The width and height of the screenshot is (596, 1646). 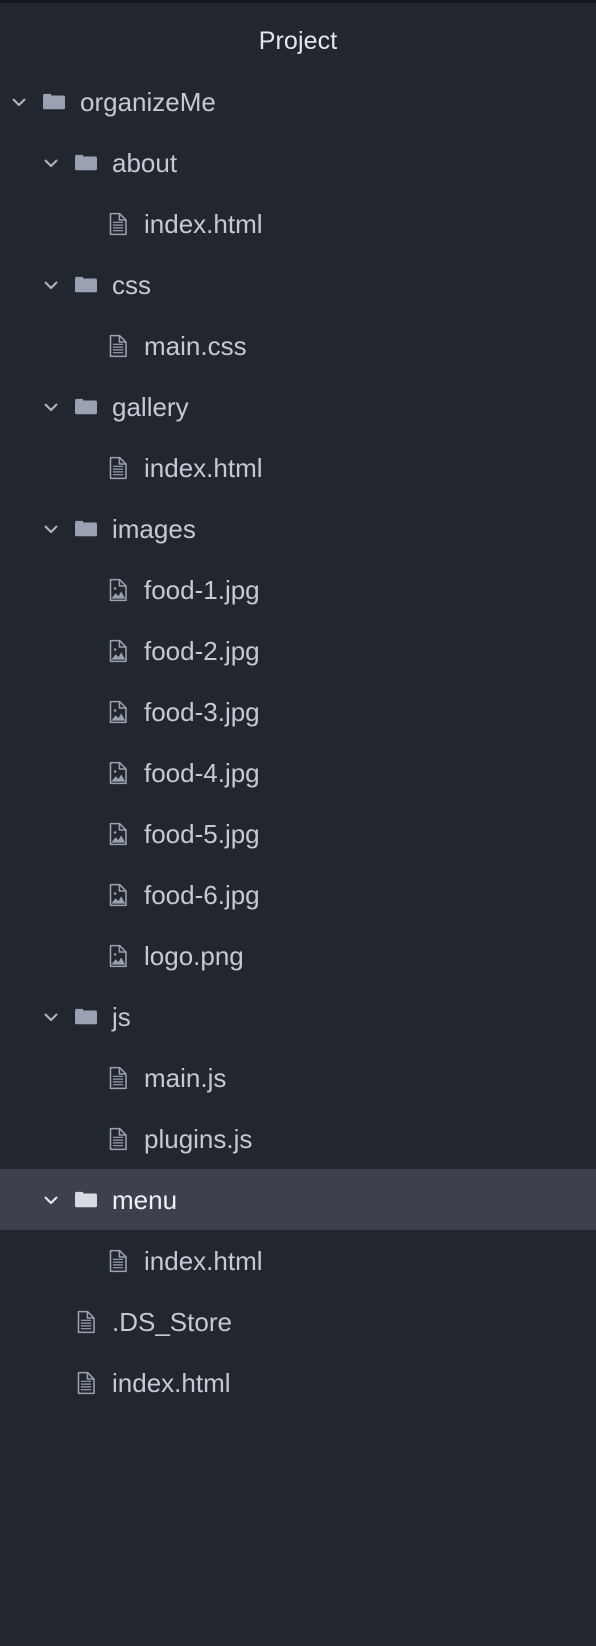 I want to click on tree-row-food-4-jpg: food-4.jpg, so click(x=298, y=772).